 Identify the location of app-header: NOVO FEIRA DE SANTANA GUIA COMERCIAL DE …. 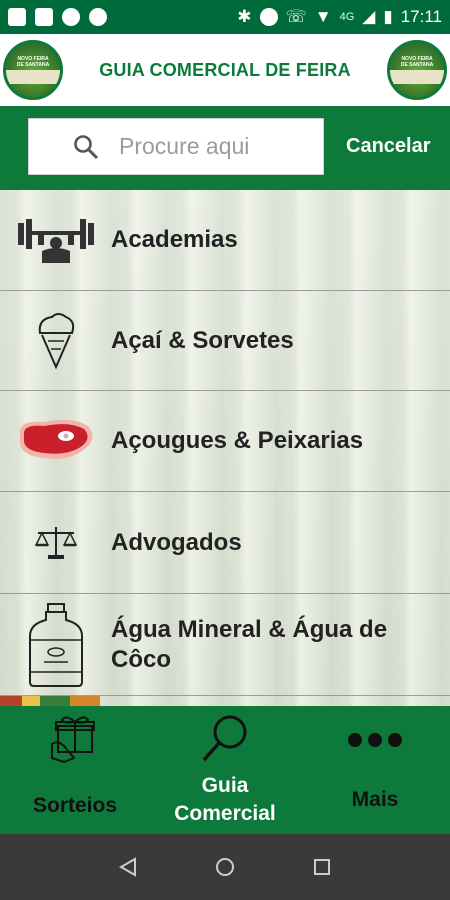
(225, 70).